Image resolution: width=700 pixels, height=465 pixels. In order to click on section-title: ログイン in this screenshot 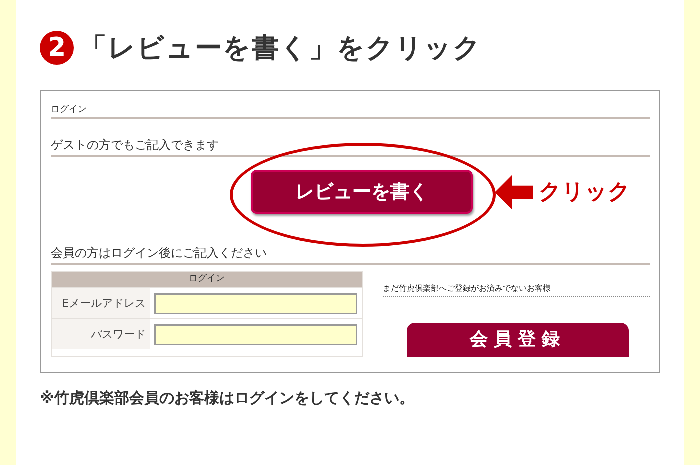, I will do `click(350, 111)`.